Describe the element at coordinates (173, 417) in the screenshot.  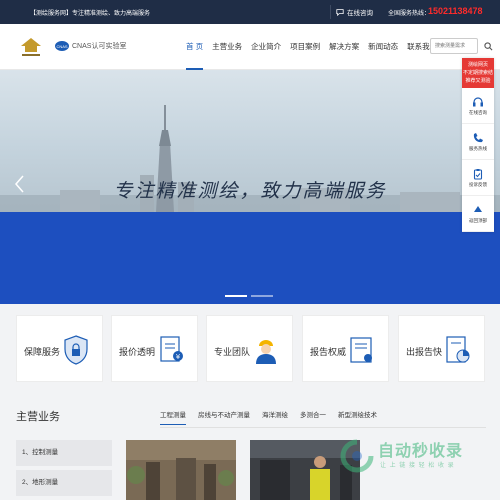
I see `tab-engineering-survey: 工程测量` at that location.